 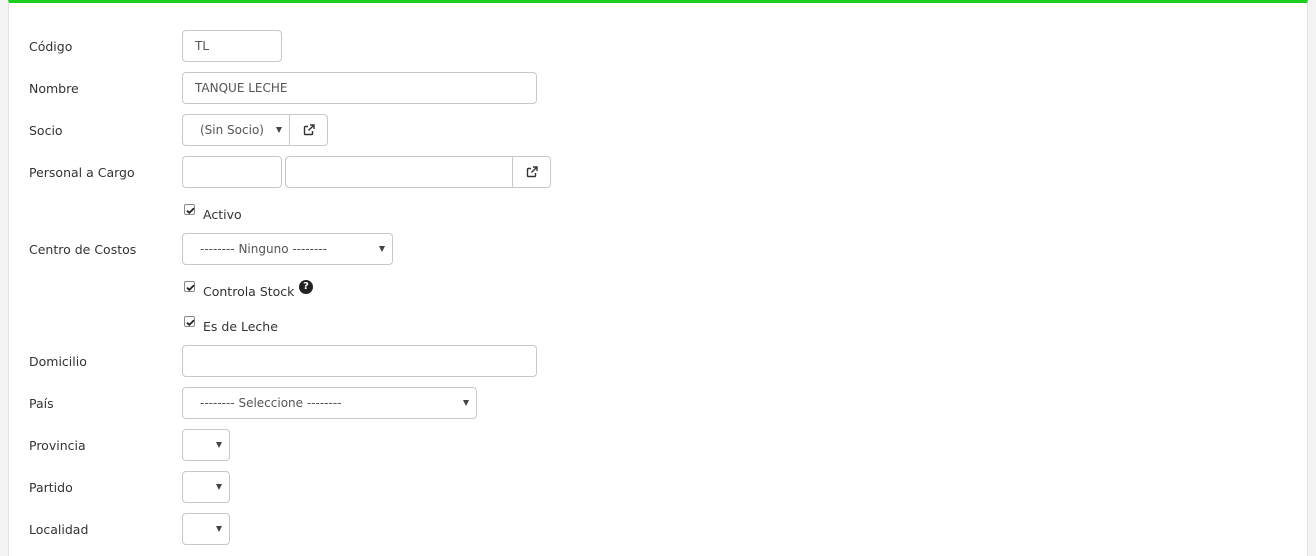 What do you see at coordinates (232, 46) in the screenshot?
I see `codigo-input` at bounding box center [232, 46].